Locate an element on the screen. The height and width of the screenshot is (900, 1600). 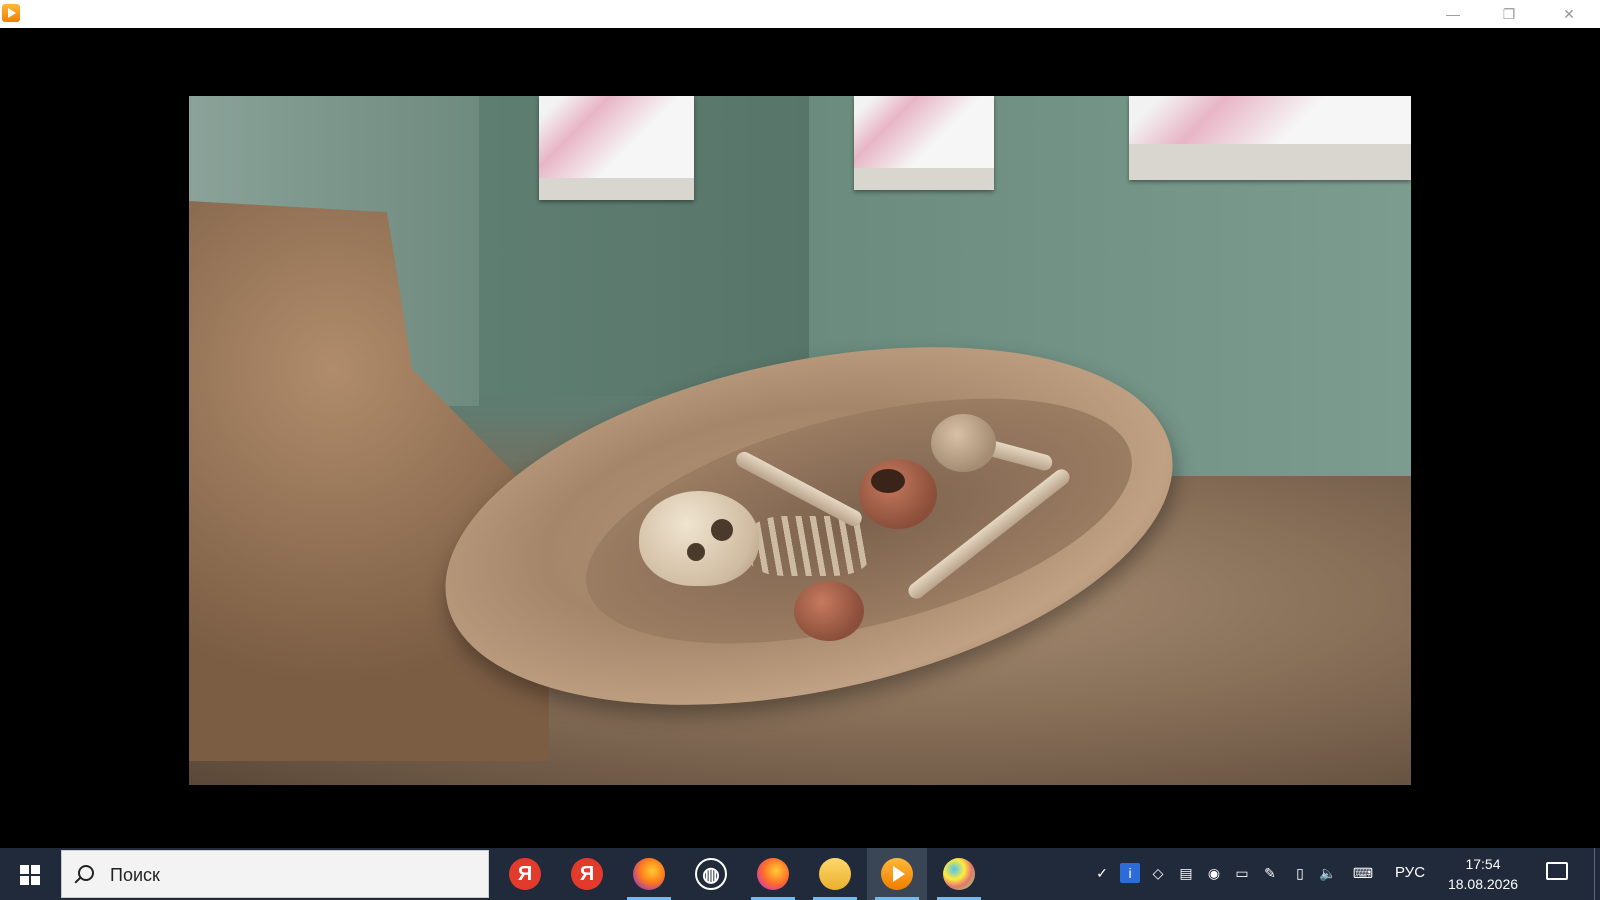
volume-icon: 🔈 is located at coordinates (1328, 873).